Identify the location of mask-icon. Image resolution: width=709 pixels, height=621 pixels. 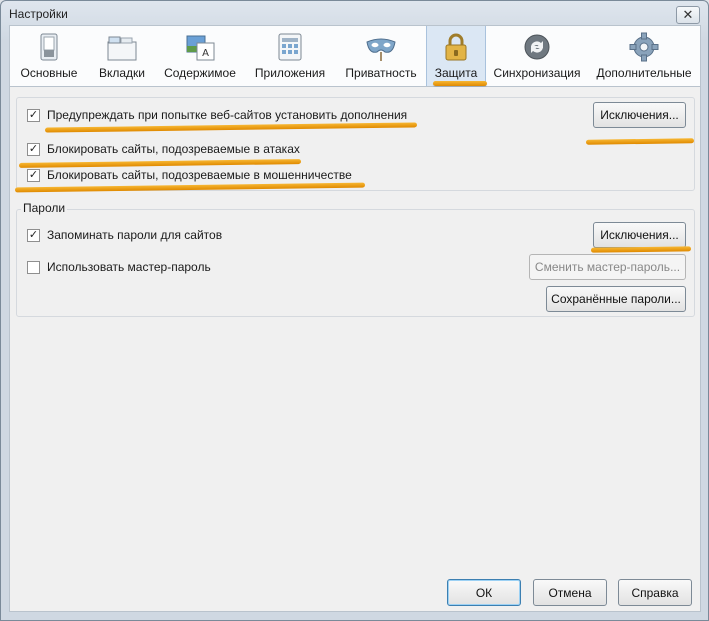
(381, 49).